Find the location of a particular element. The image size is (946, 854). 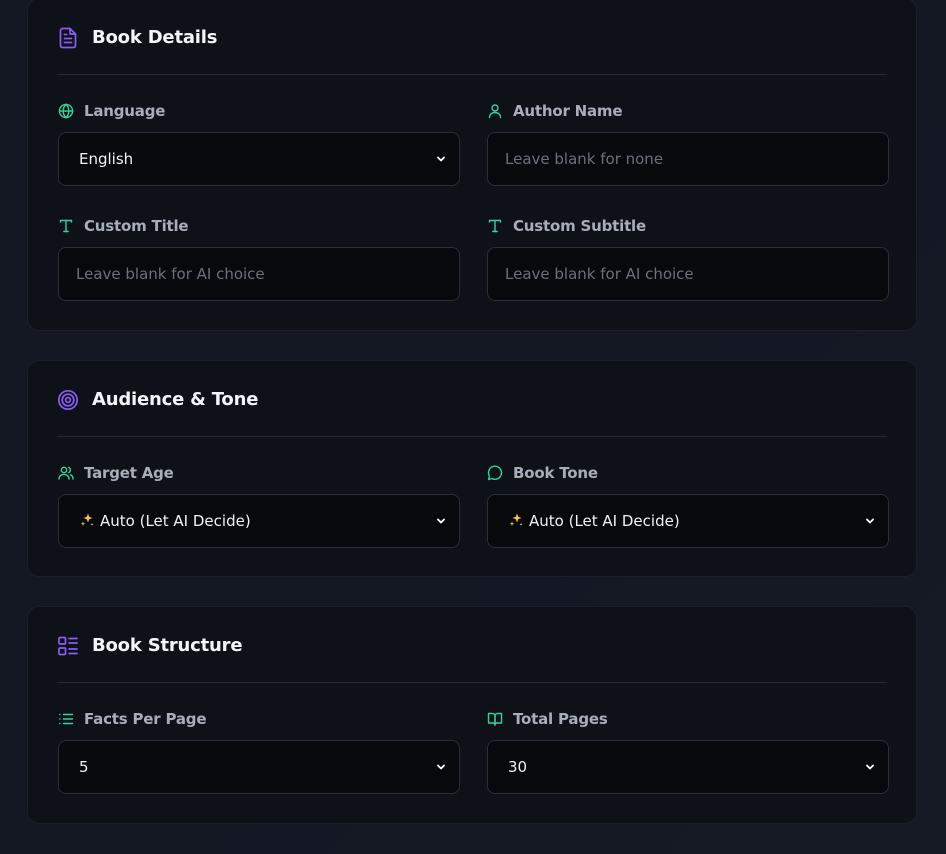

custom-title-input: Leave blank for AI choice is located at coordinates (259, 274).